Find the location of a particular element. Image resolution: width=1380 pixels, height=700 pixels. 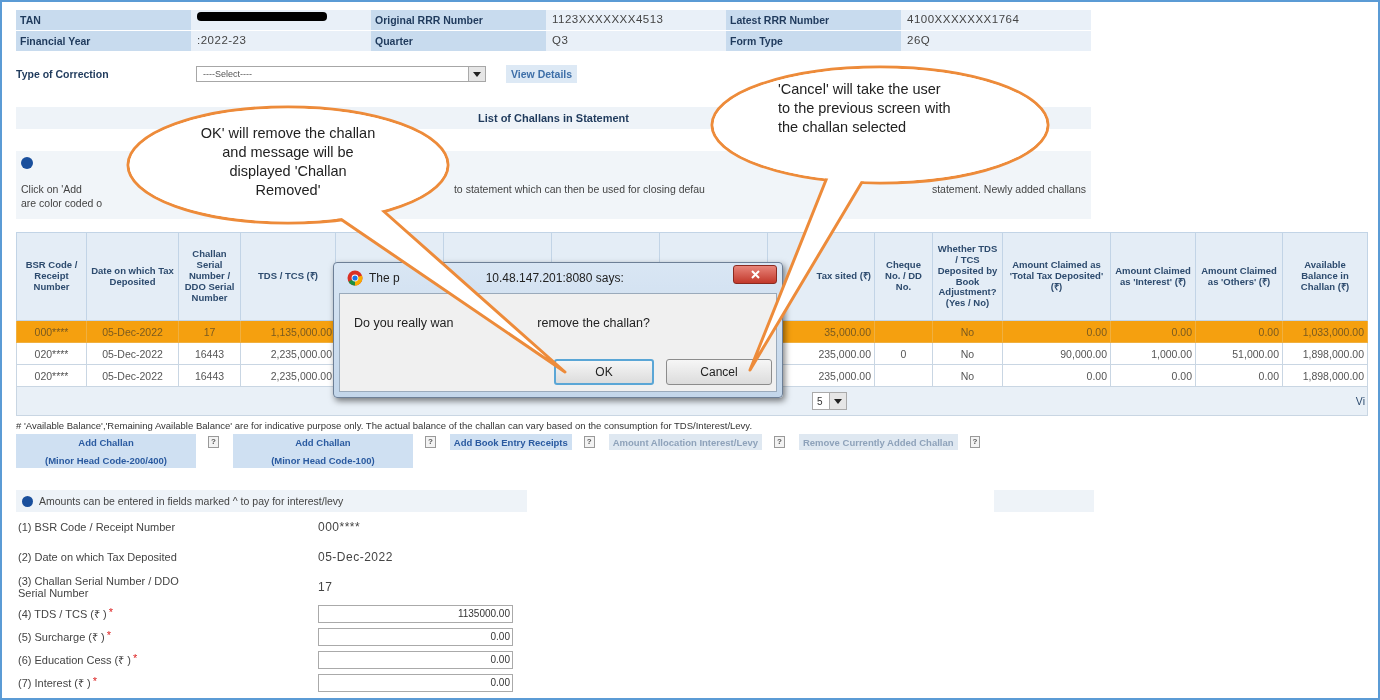

field-label: (1) BSR Code / Receipt Number is located at coordinates (97, 527).